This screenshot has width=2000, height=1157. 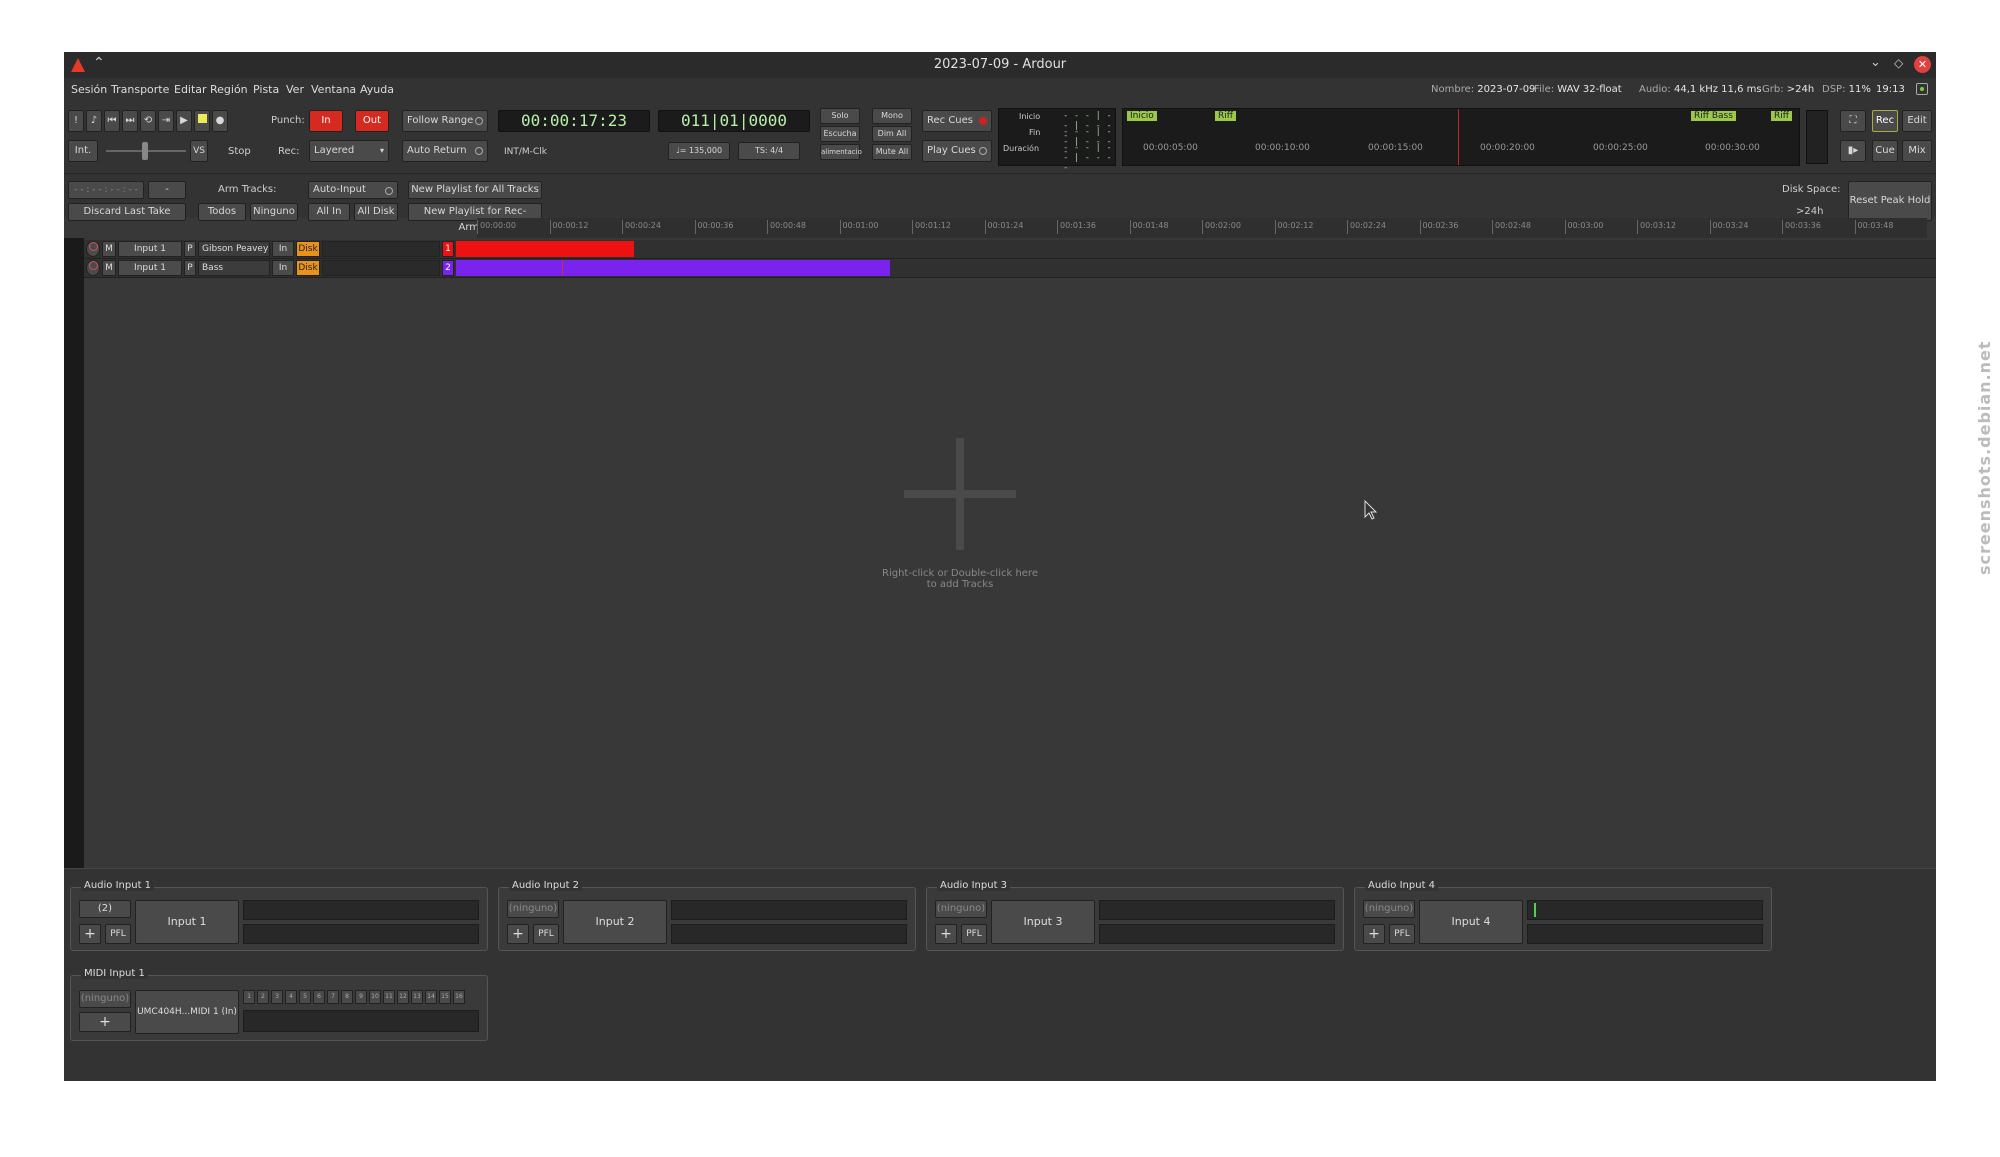 I want to click on midi-channel-toggle: 10, so click(x=375, y=997).